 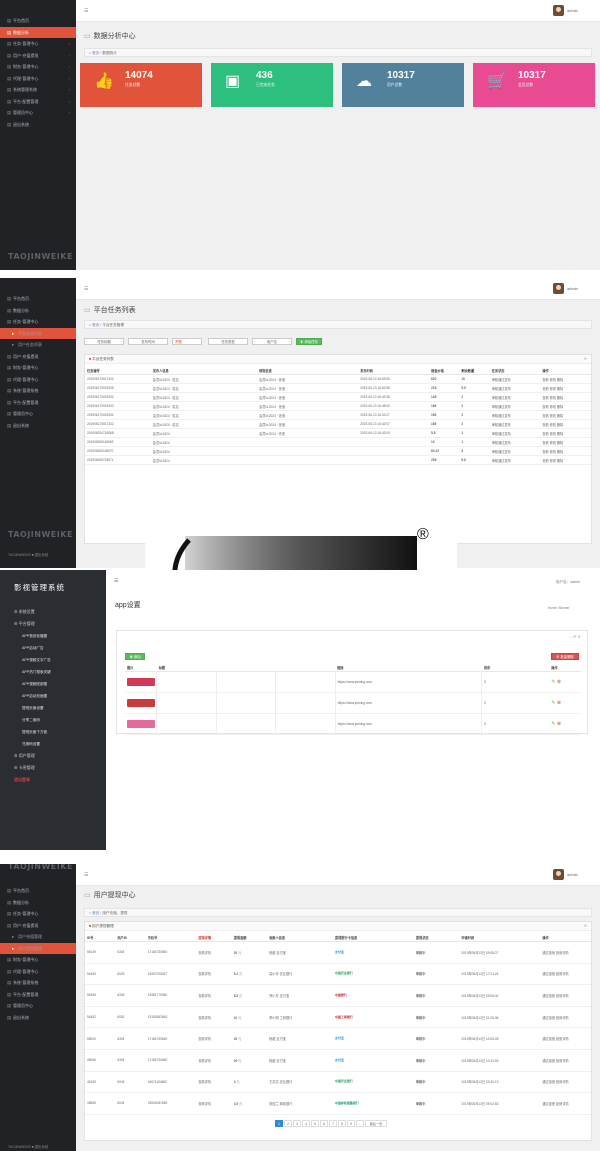 I want to click on sidebar-item: ▸ 用户任务列表, so click(x=38, y=345).